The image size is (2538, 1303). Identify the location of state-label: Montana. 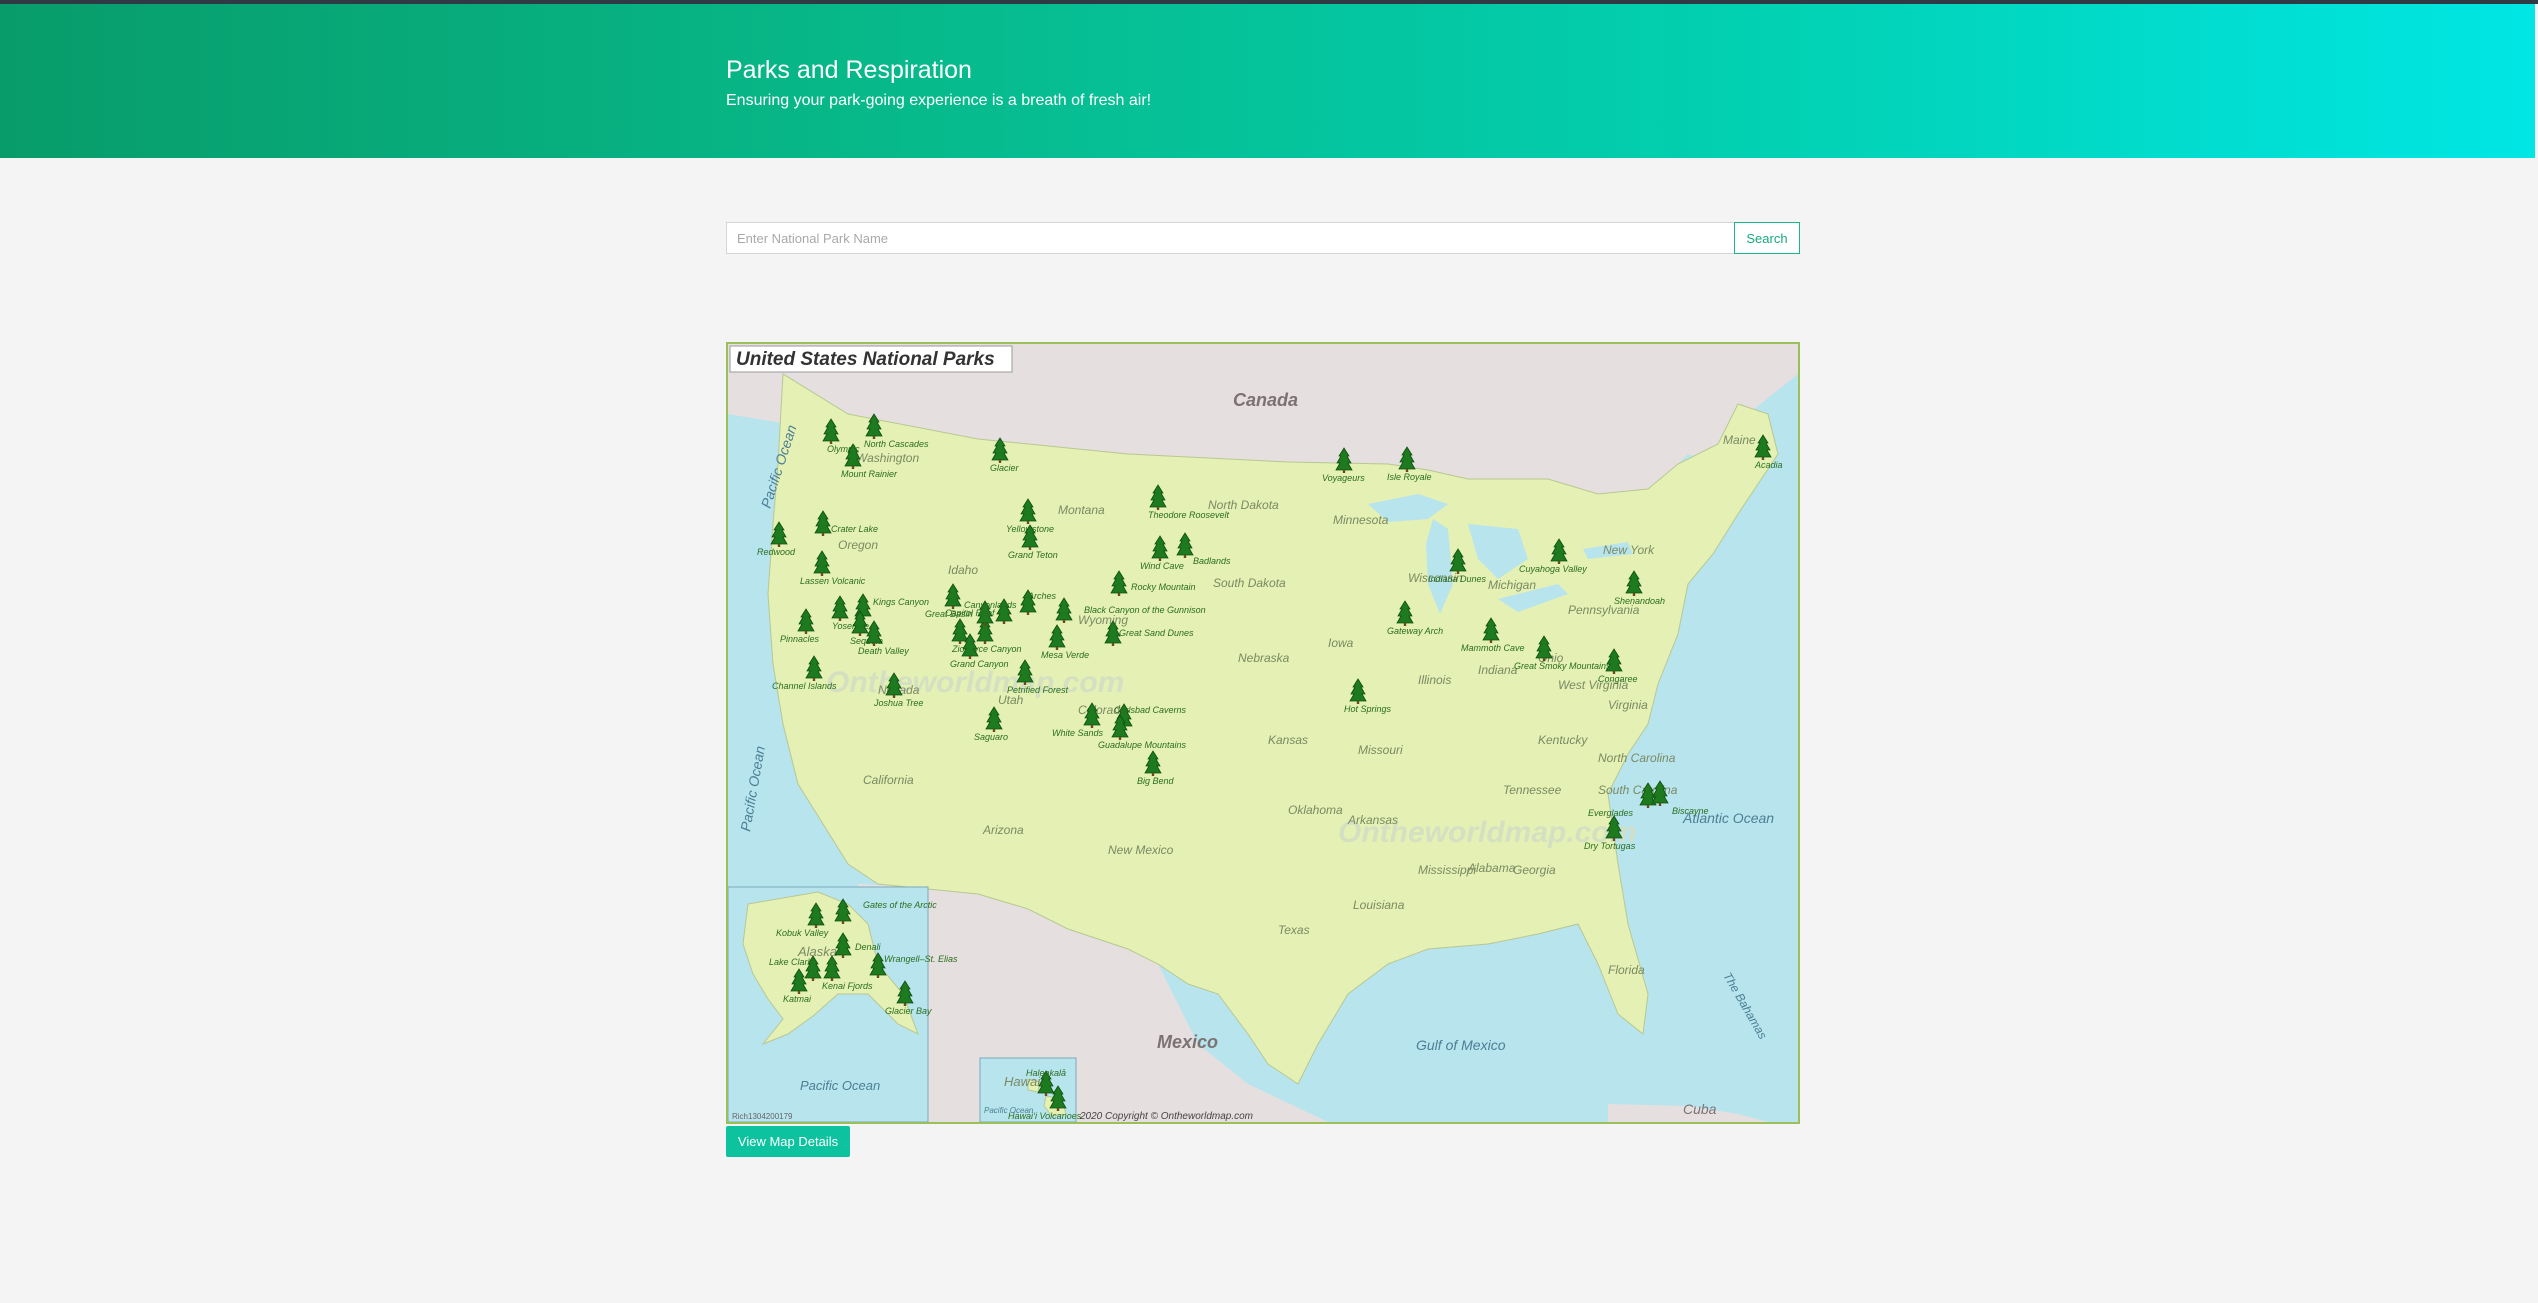
(1081, 510).